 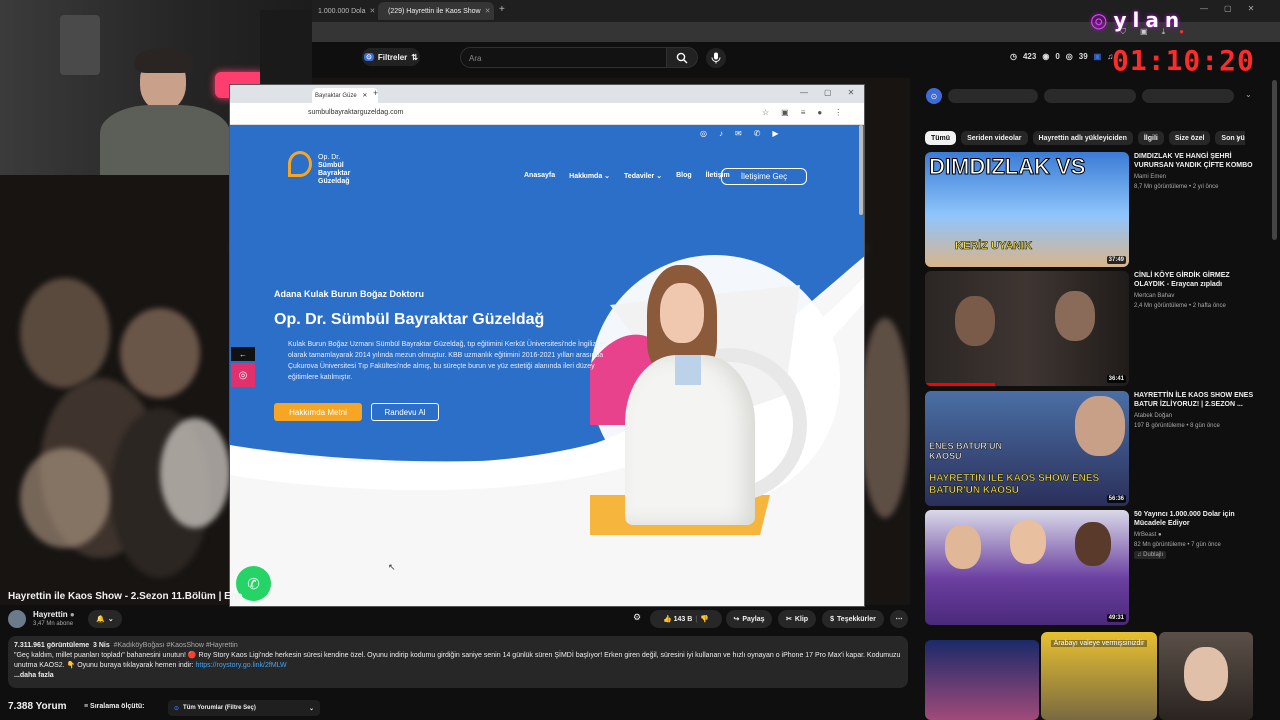 What do you see at coordinates (757, 133) in the screenshot?
I see `phone-icon: ✆` at bounding box center [757, 133].